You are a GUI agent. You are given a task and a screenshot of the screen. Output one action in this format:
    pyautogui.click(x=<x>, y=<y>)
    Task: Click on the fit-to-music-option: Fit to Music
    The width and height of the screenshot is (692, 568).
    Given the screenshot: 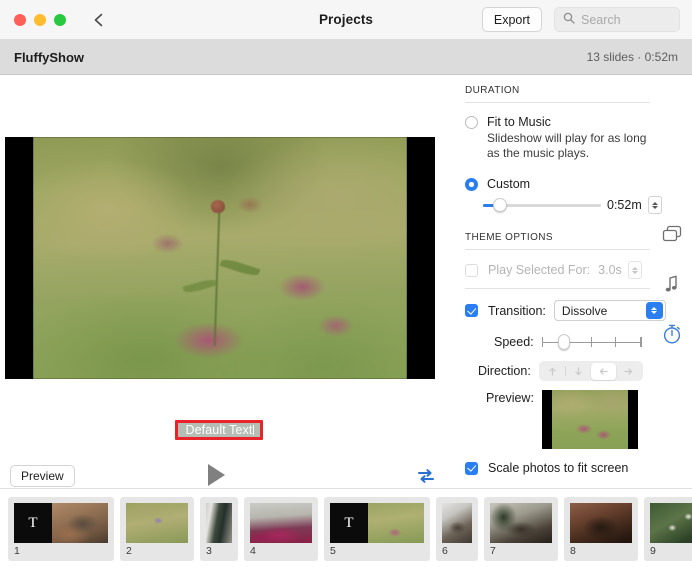 What is the action you would take?
    pyautogui.click(x=578, y=122)
    